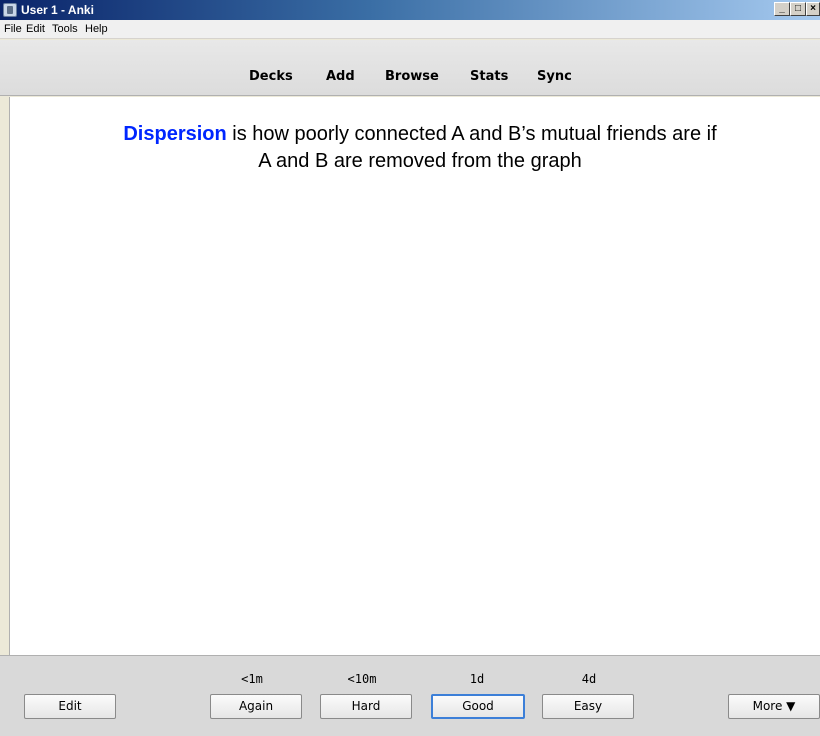  What do you see at coordinates (412, 76) in the screenshot?
I see `toolbar-browse-link: Browse` at bounding box center [412, 76].